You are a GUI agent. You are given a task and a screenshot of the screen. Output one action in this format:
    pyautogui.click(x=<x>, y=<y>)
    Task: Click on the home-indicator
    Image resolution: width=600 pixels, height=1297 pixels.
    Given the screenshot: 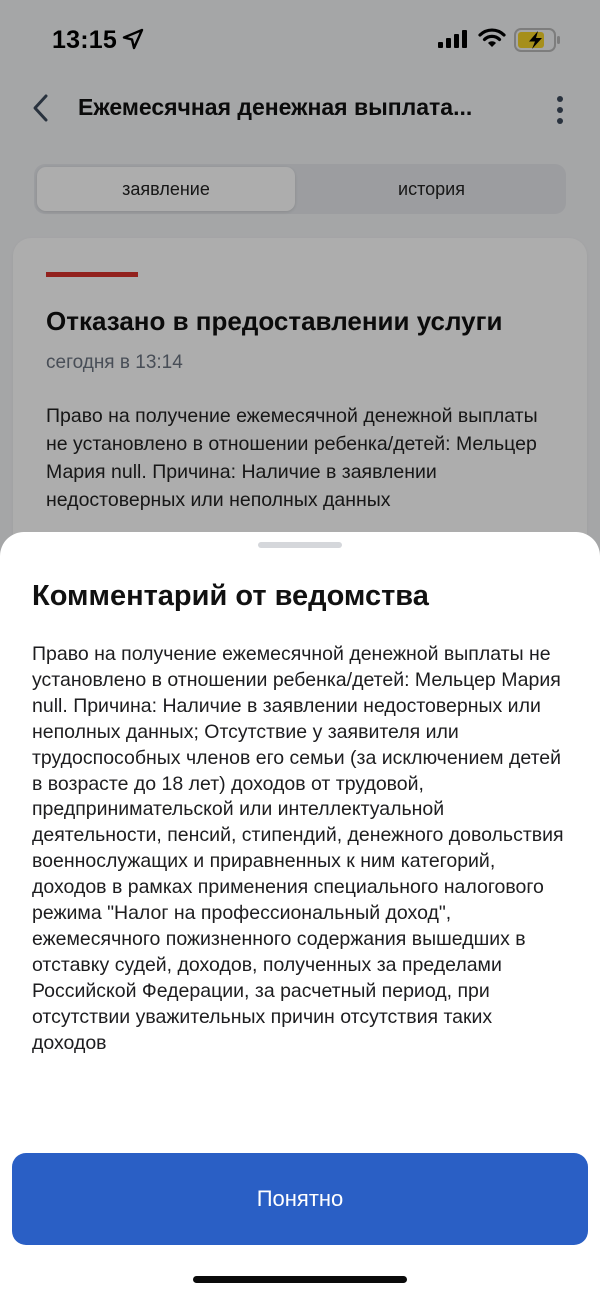 What is the action you would take?
    pyautogui.click(x=300, y=1279)
    